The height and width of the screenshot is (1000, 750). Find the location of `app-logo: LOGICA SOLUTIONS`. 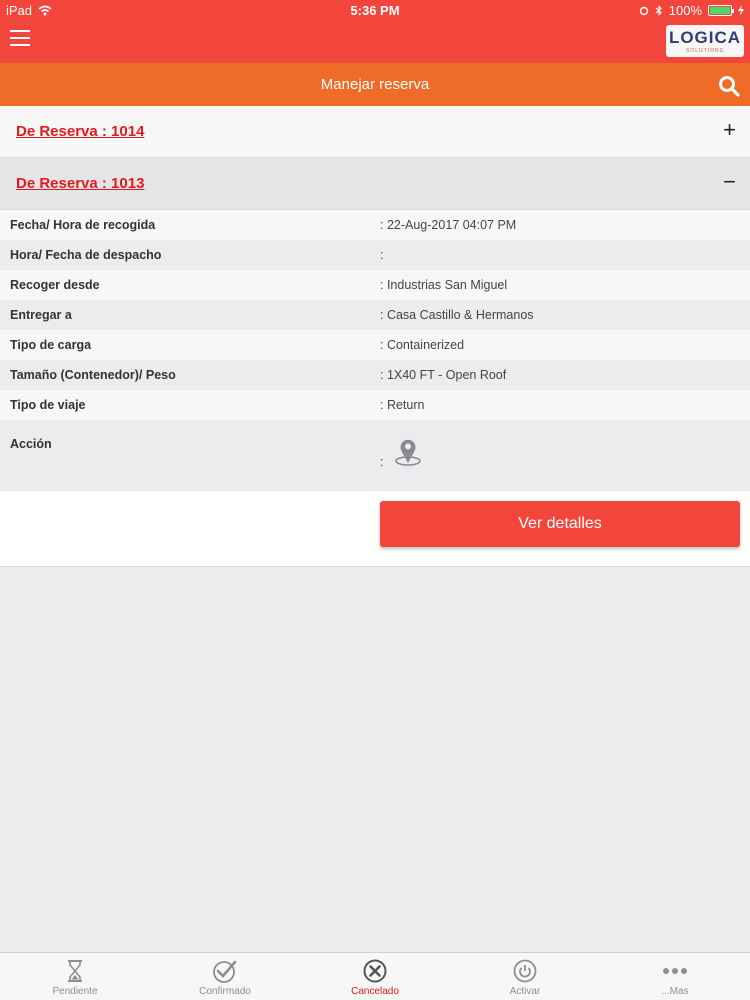

app-logo: LOGICA SOLUTIONS is located at coordinates (705, 41).